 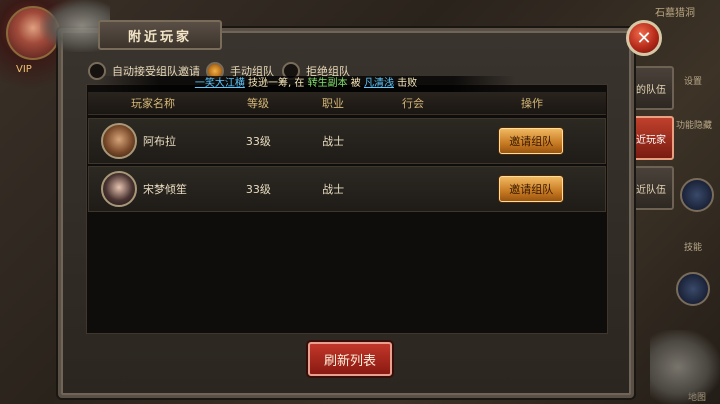 I want to click on skill-icon, so click(x=697, y=195).